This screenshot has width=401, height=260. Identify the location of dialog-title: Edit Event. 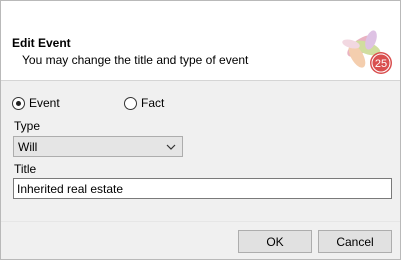
(41, 43).